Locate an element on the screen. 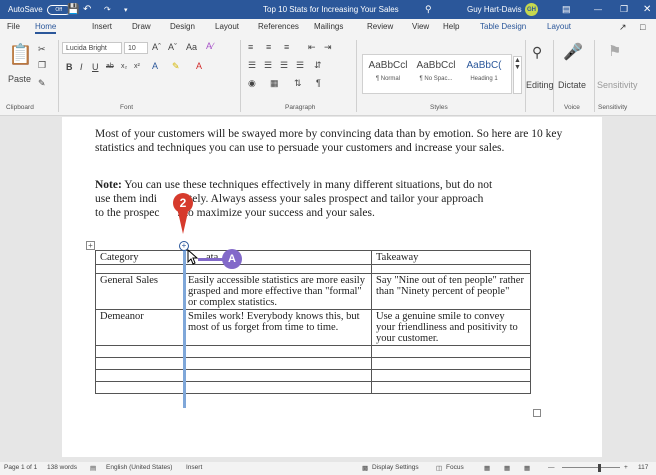 This screenshot has height=475, width=656. page-count: Page 1 of 1 is located at coordinates (20, 467).